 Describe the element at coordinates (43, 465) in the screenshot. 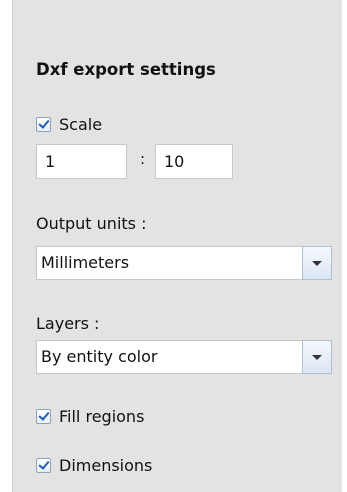

I see `dimensions-checkbox` at that location.